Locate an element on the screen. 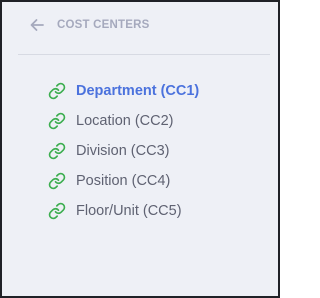 This screenshot has height=298, width=320. menu-item-label: Division (CC3) is located at coordinates (123, 151).